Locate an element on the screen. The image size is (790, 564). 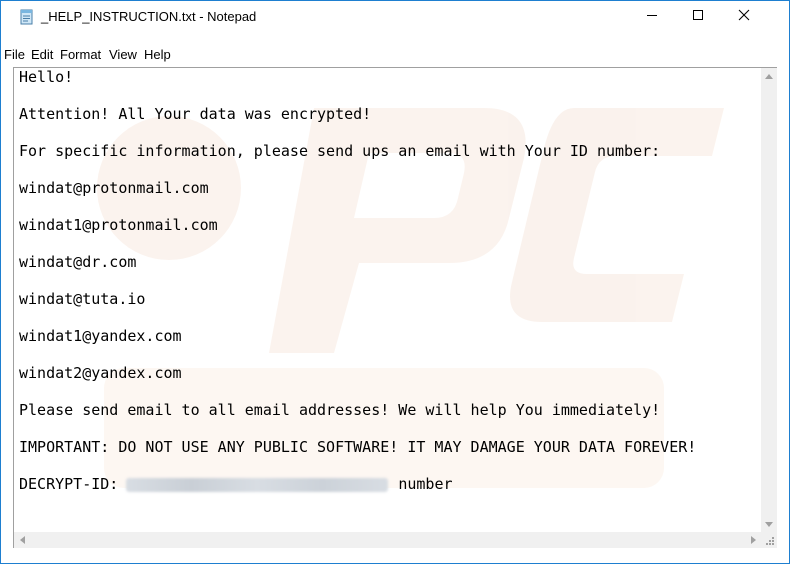
menu-file: File is located at coordinates (14, 54).